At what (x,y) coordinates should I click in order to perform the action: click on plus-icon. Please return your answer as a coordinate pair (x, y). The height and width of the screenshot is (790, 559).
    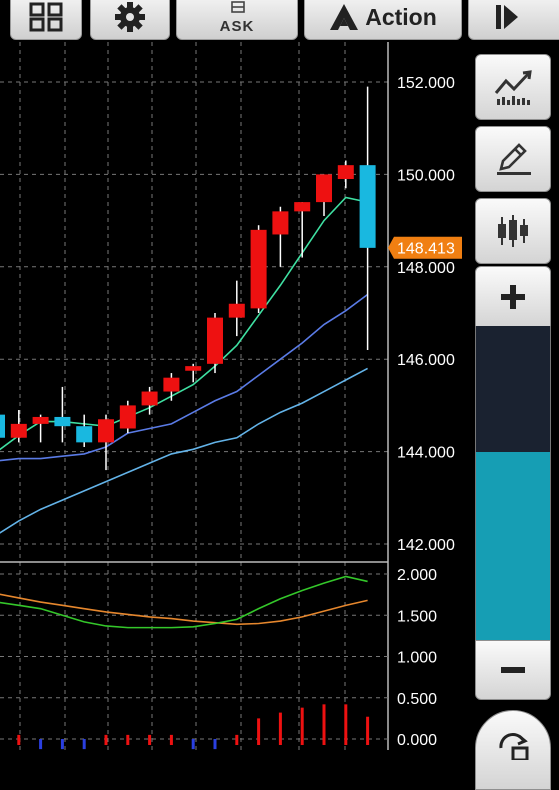
    Looking at the image, I should click on (513, 297).